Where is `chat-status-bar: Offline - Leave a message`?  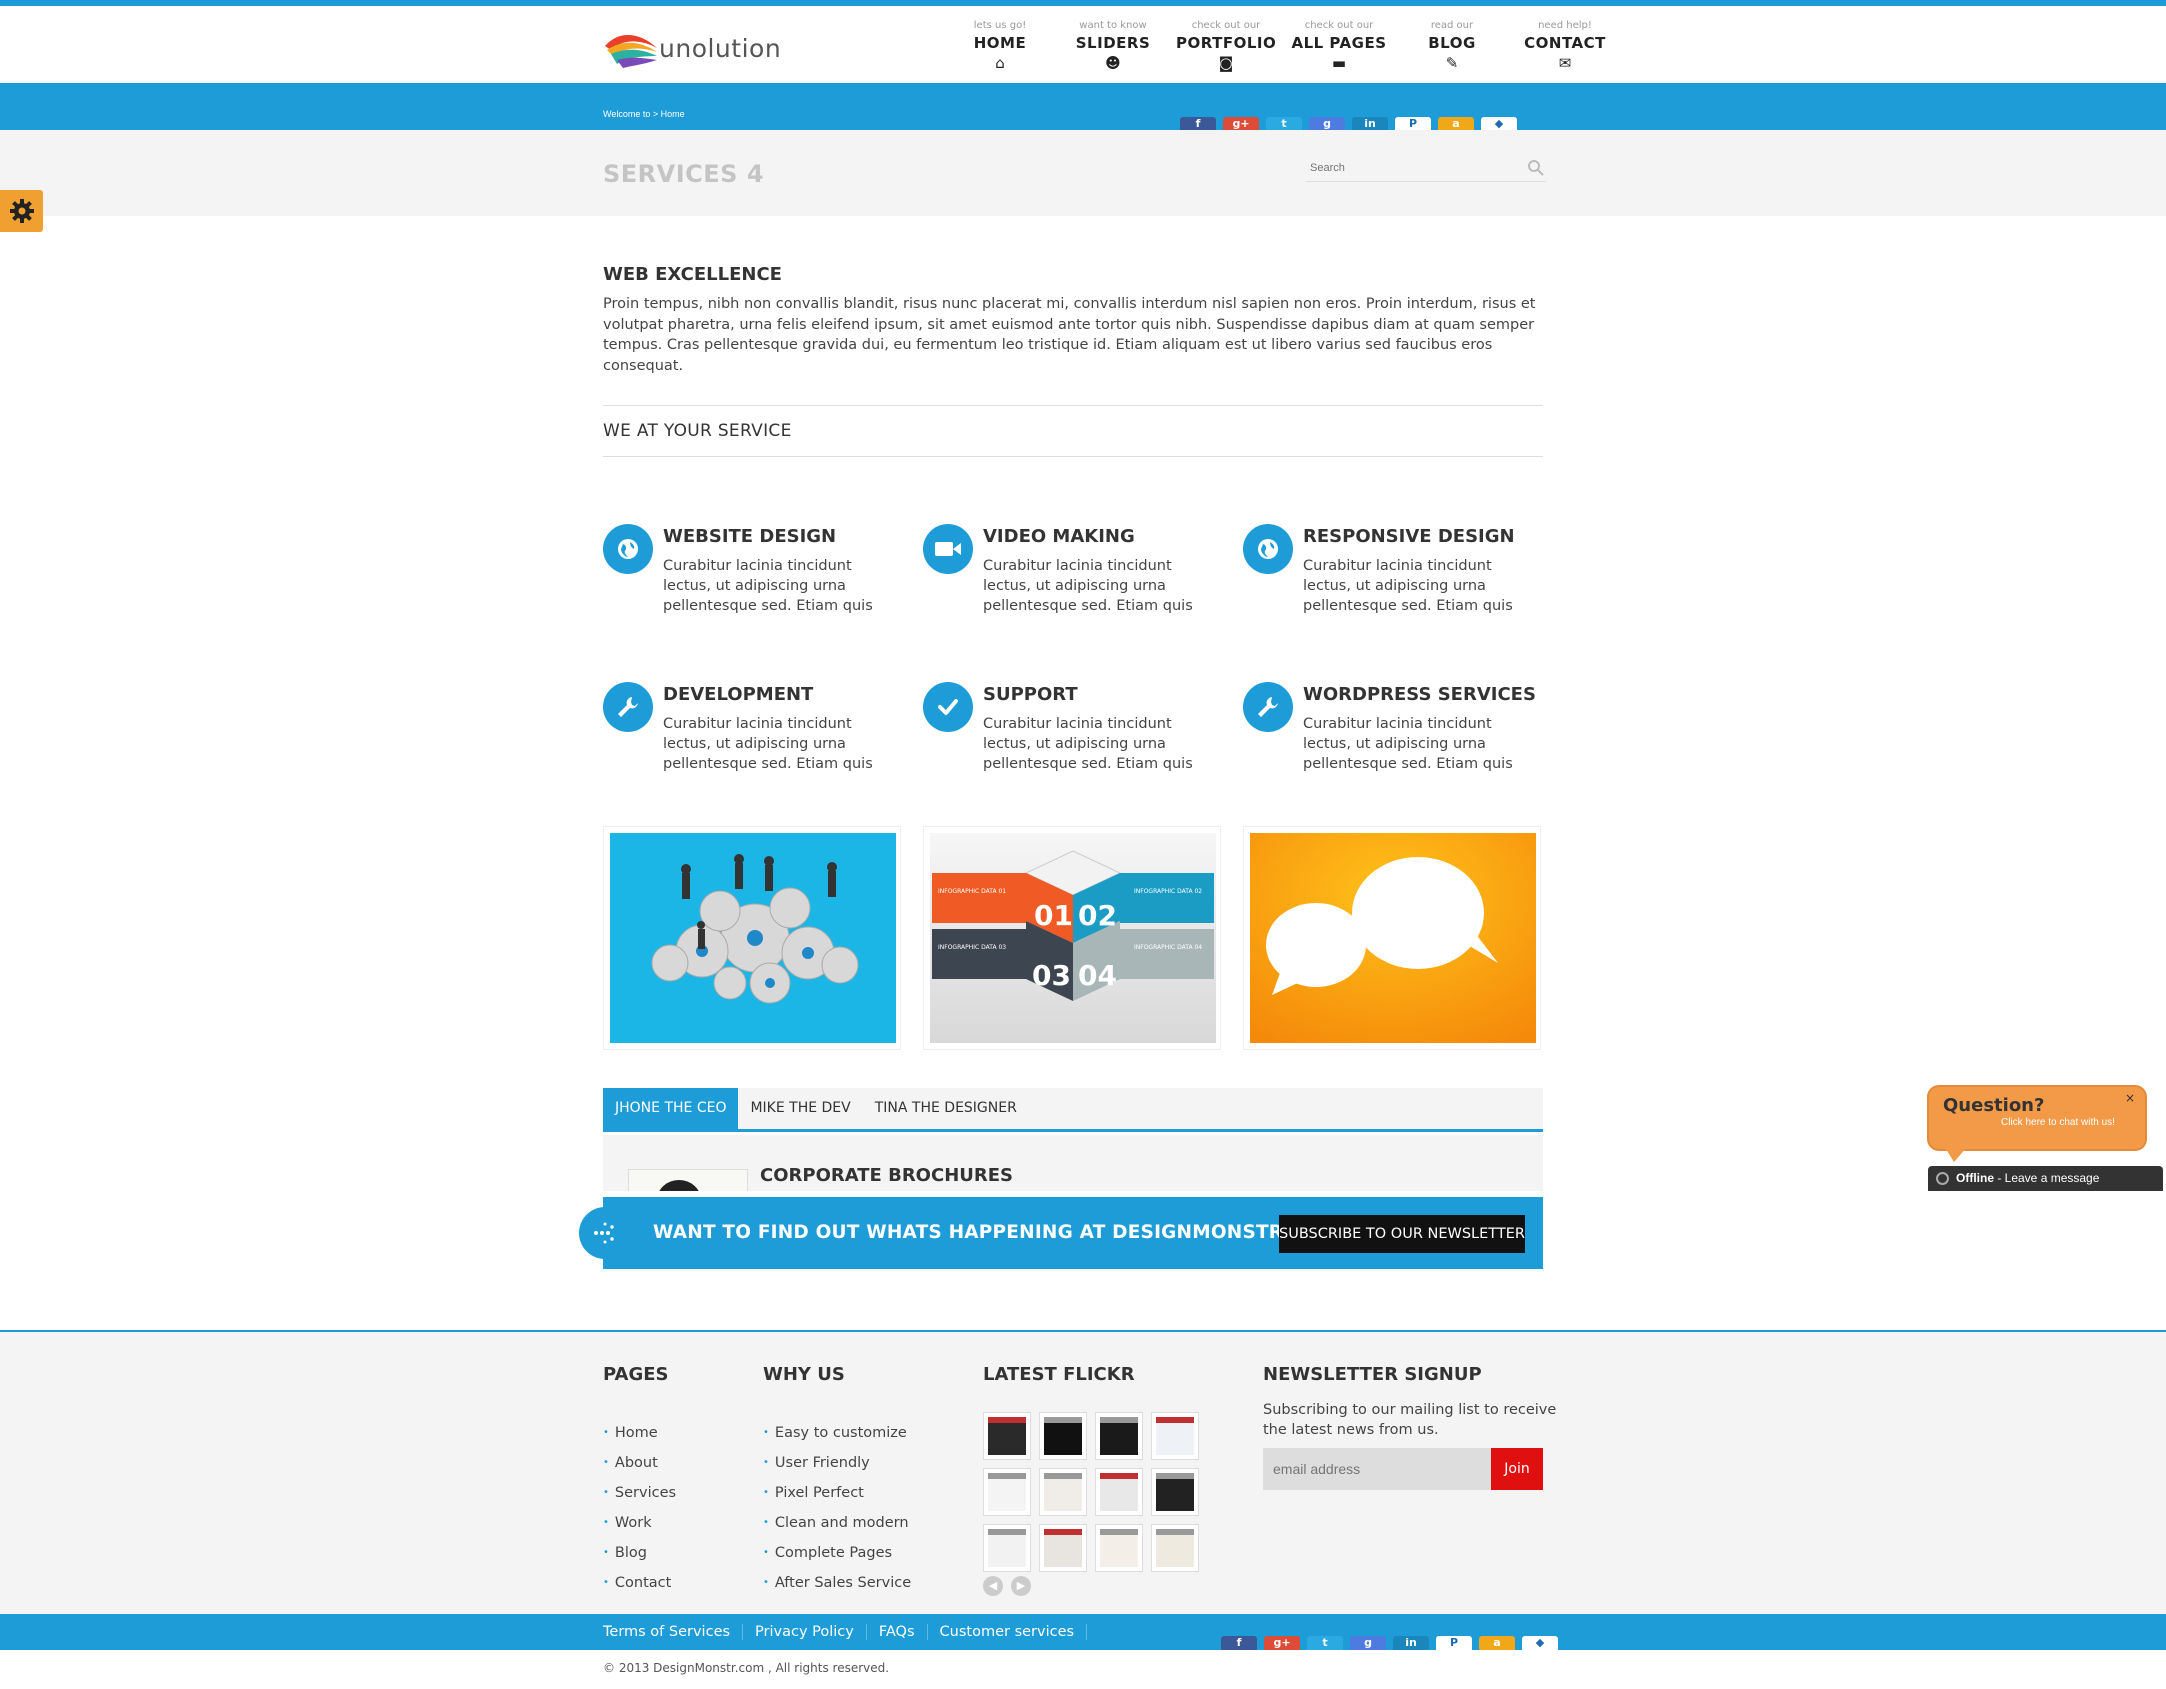
chat-status-bar: Offline - Leave a message is located at coordinates (2045, 1178).